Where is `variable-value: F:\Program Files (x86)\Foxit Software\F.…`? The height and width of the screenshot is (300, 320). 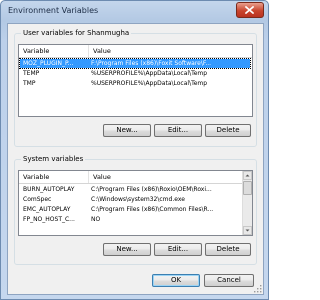
variable-value: F:\Program Files (x86)\Foxit Software\F.… is located at coordinates (151, 63).